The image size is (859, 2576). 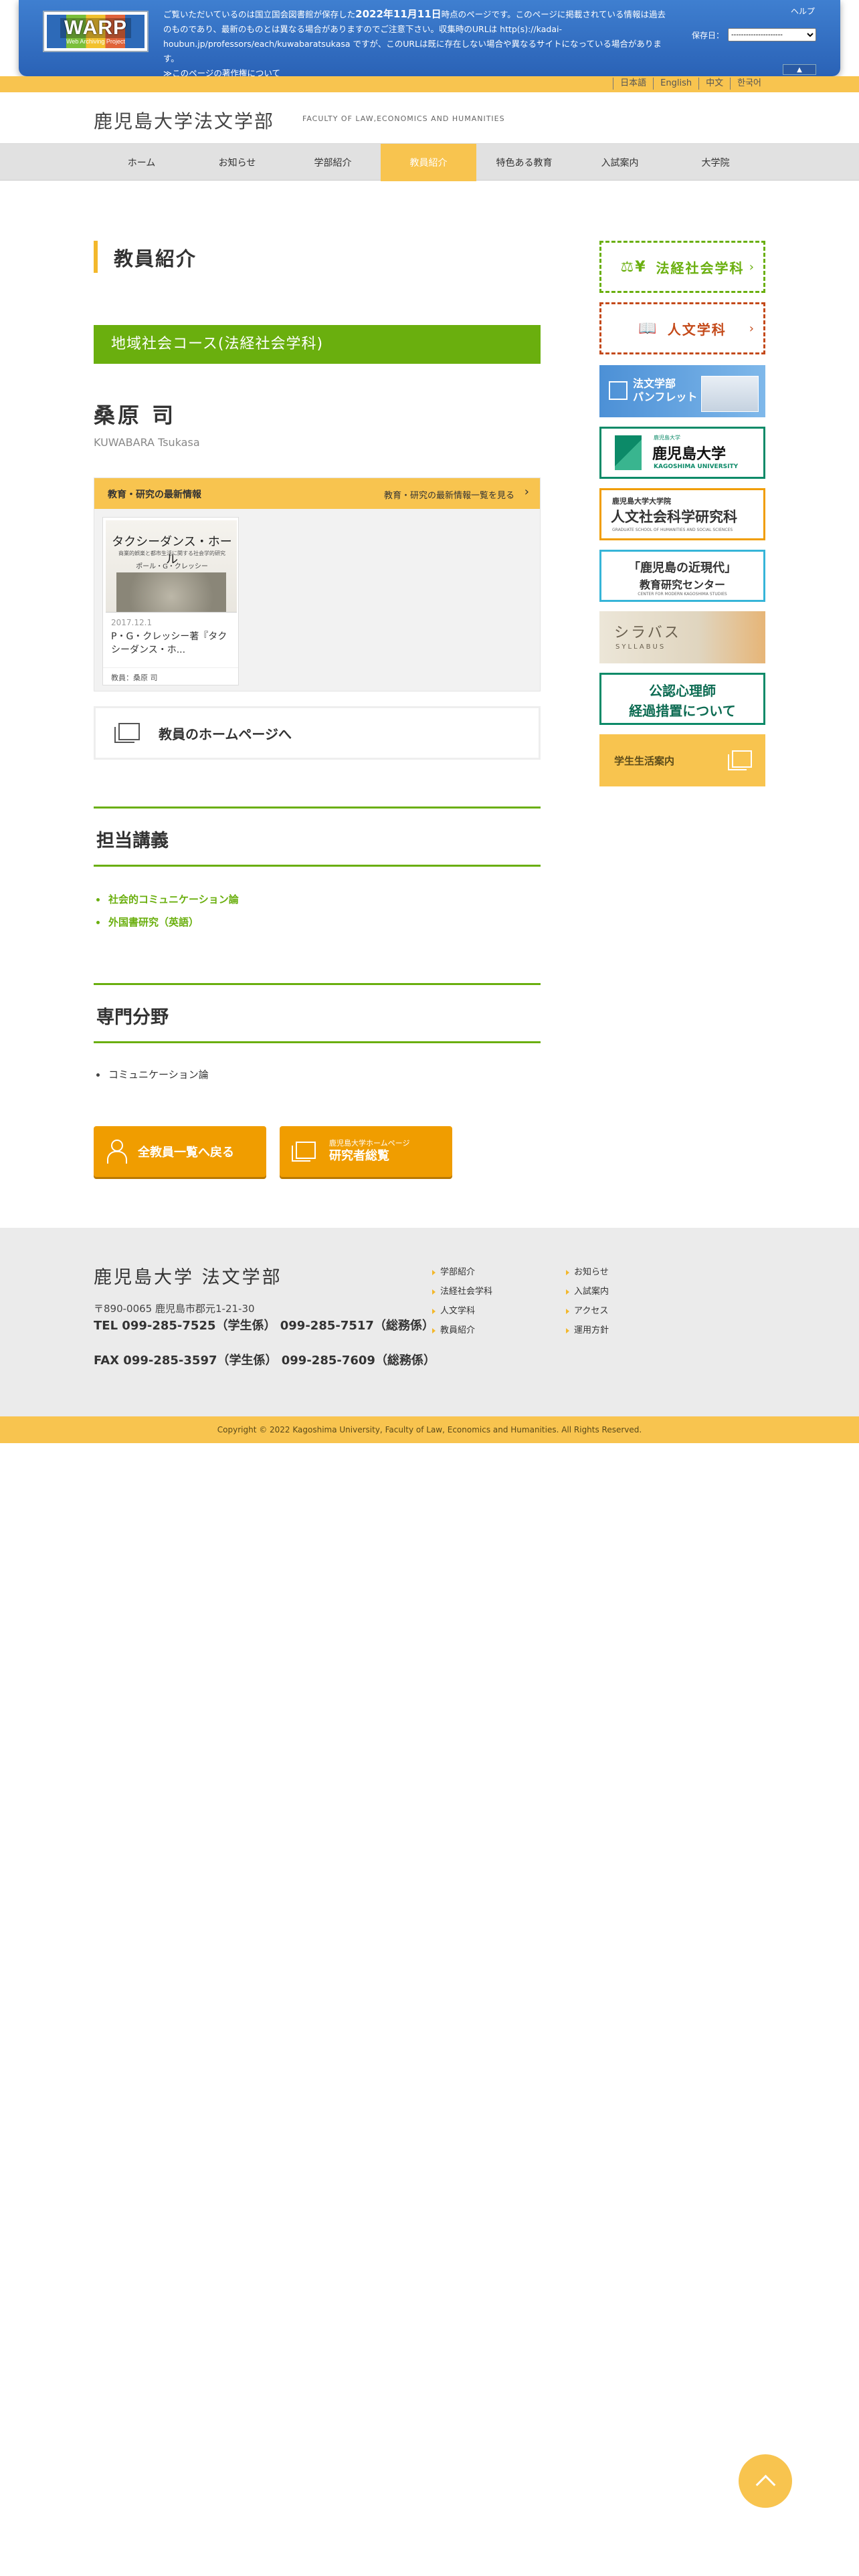 I want to click on footer-link: 法経社会学科, so click(x=461, y=1291).